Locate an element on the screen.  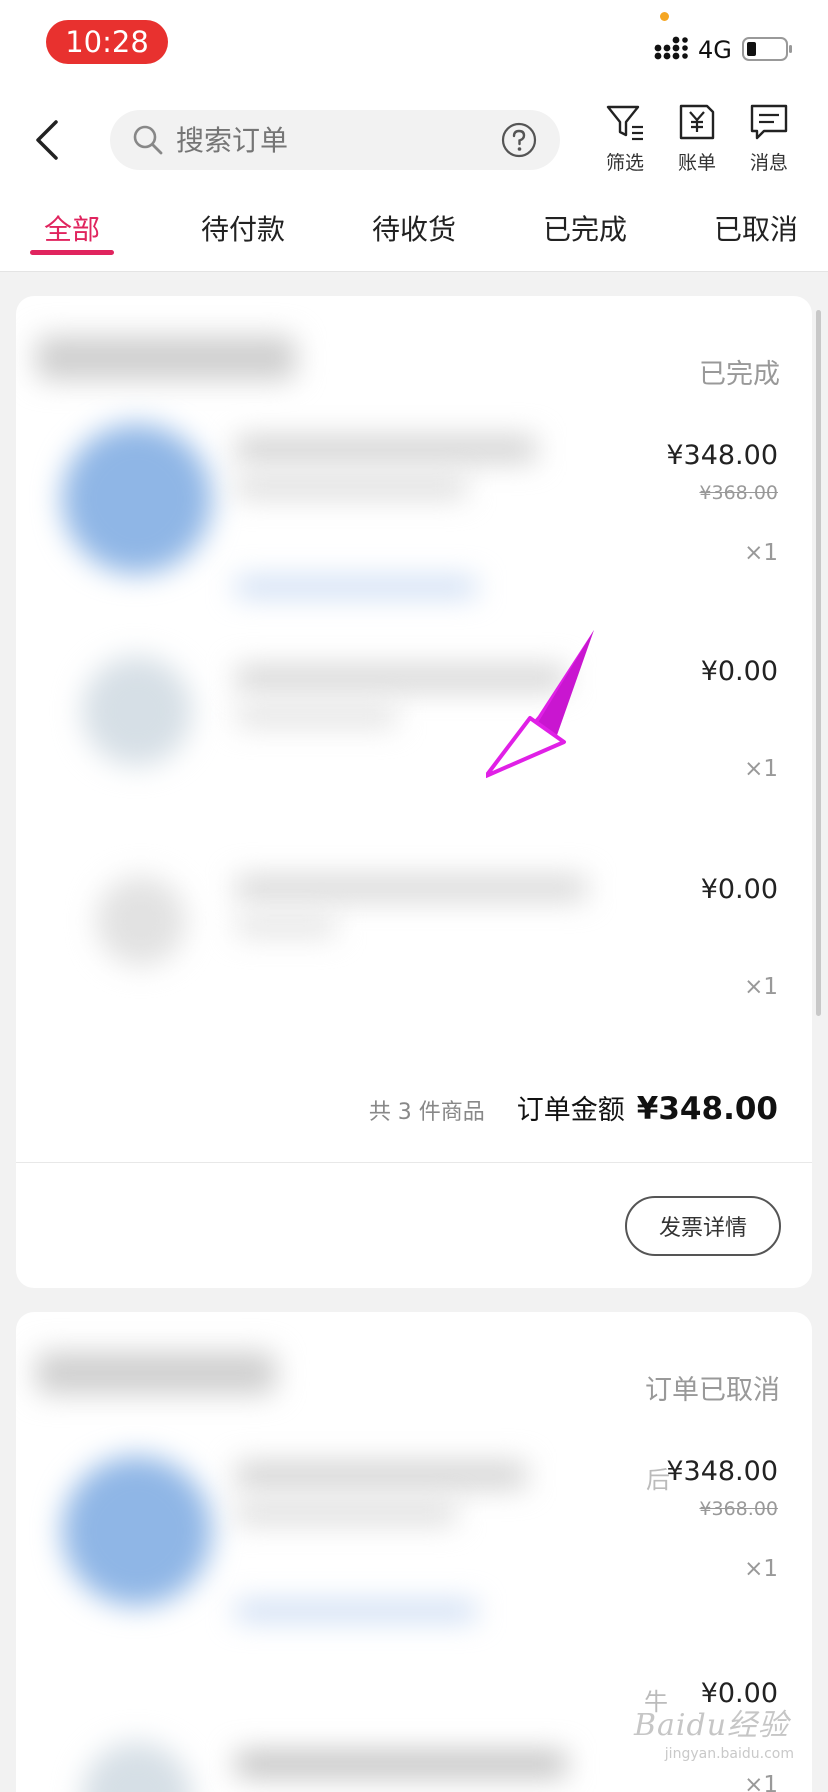
signal-icon is located at coordinates (671, 48).